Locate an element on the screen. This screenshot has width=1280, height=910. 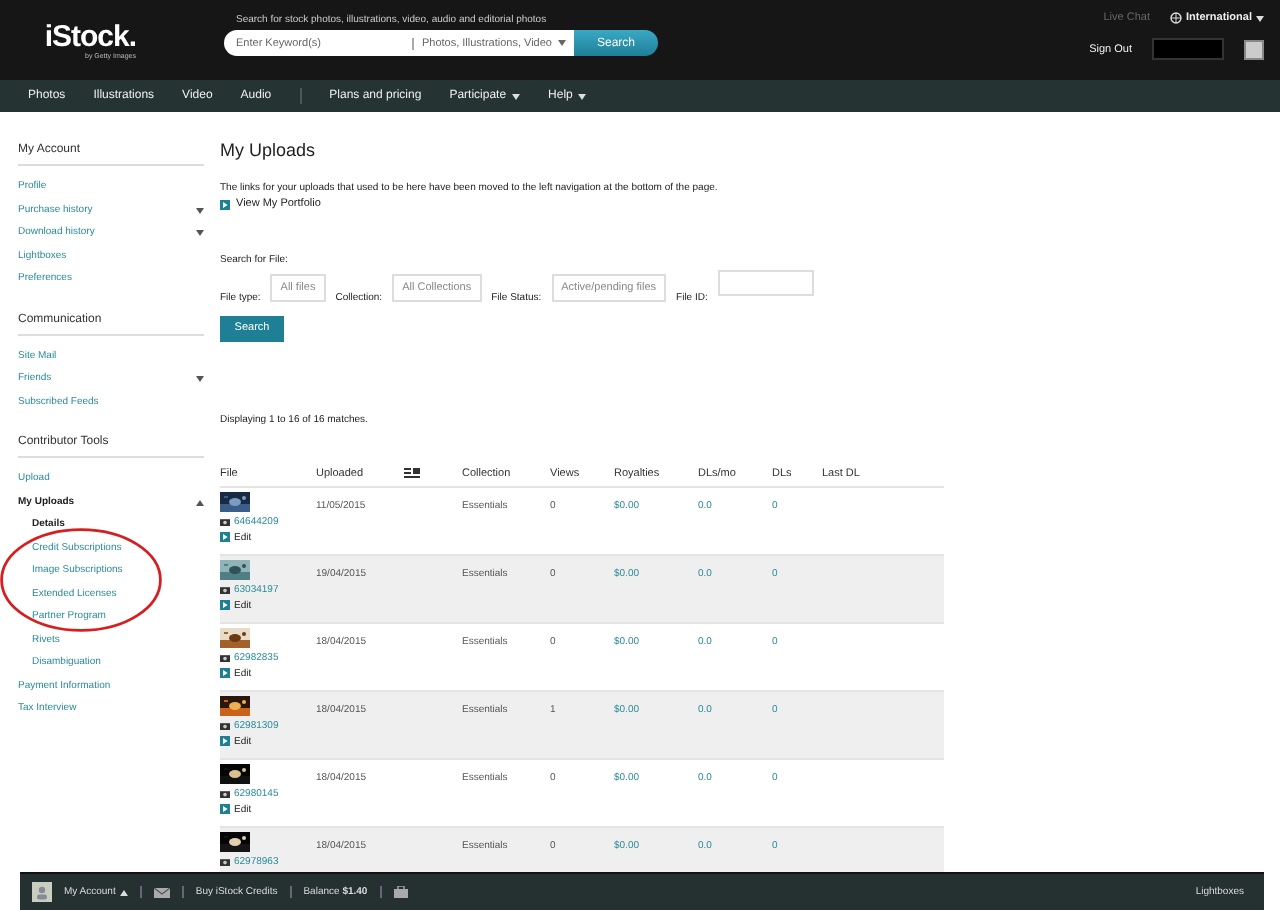
file-id-field is located at coordinates (765, 283).